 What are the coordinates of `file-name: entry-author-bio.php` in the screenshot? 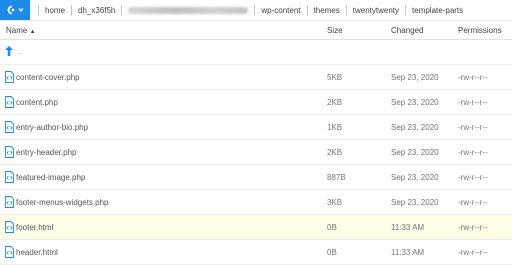 It's located at (52, 127).